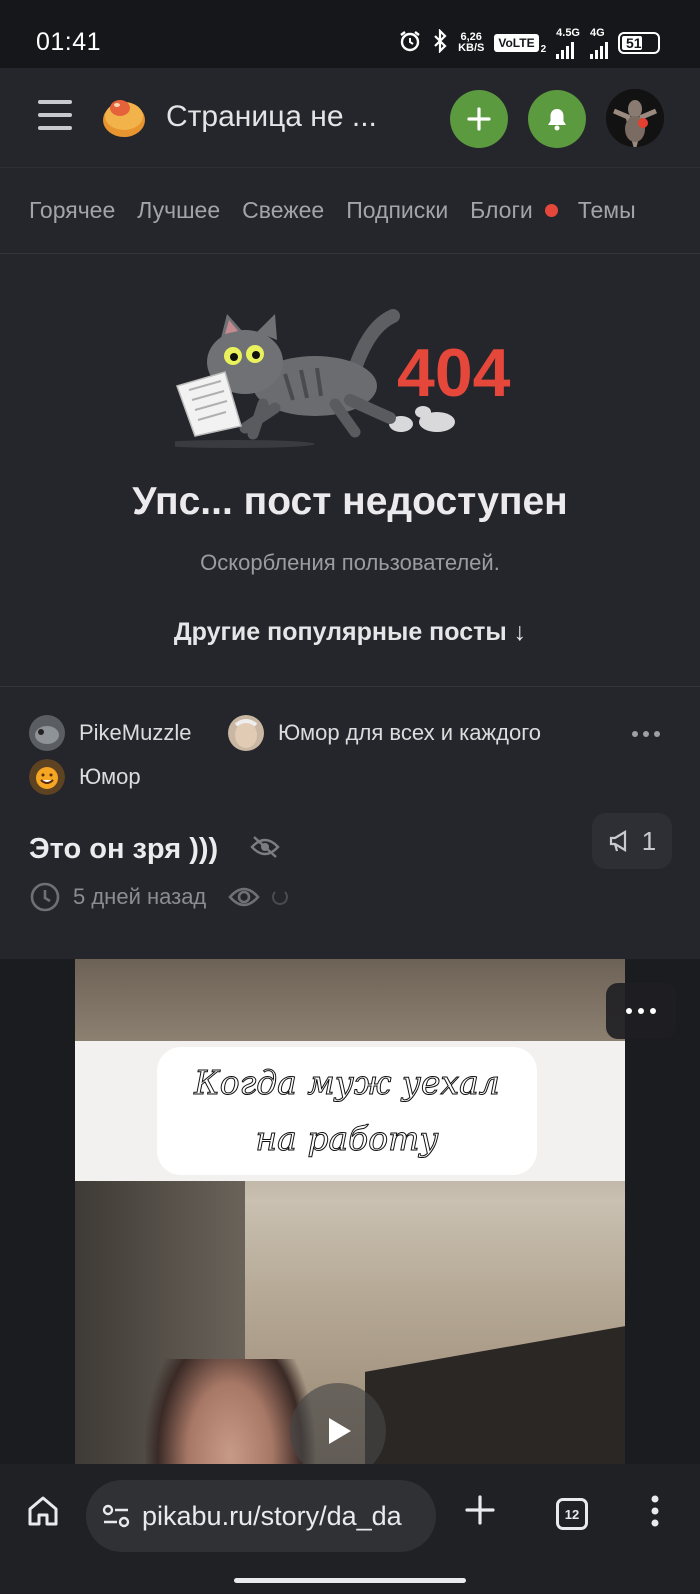  Describe the element at coordinates (516, 43) in the screenshot. I see `volte-badge: VoLTE` at that location.